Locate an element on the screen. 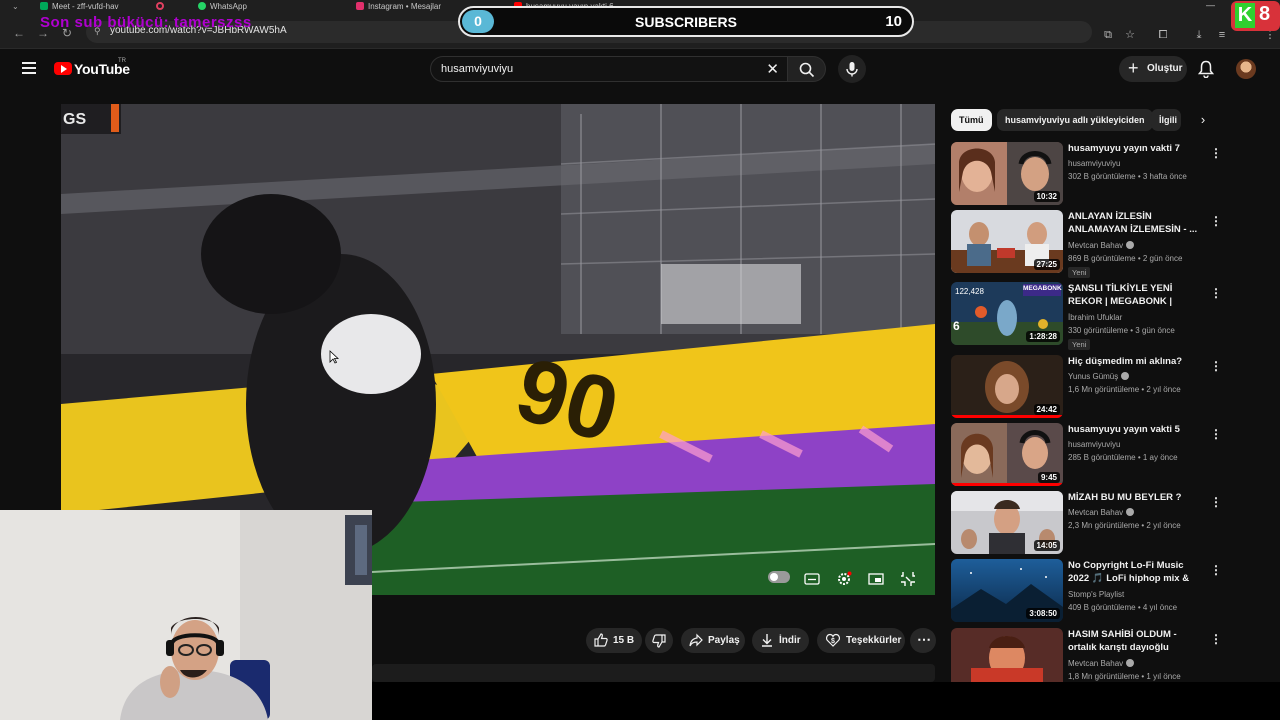  search-input: husamviyuviyu ✕ is located at coordinates (609, 69).